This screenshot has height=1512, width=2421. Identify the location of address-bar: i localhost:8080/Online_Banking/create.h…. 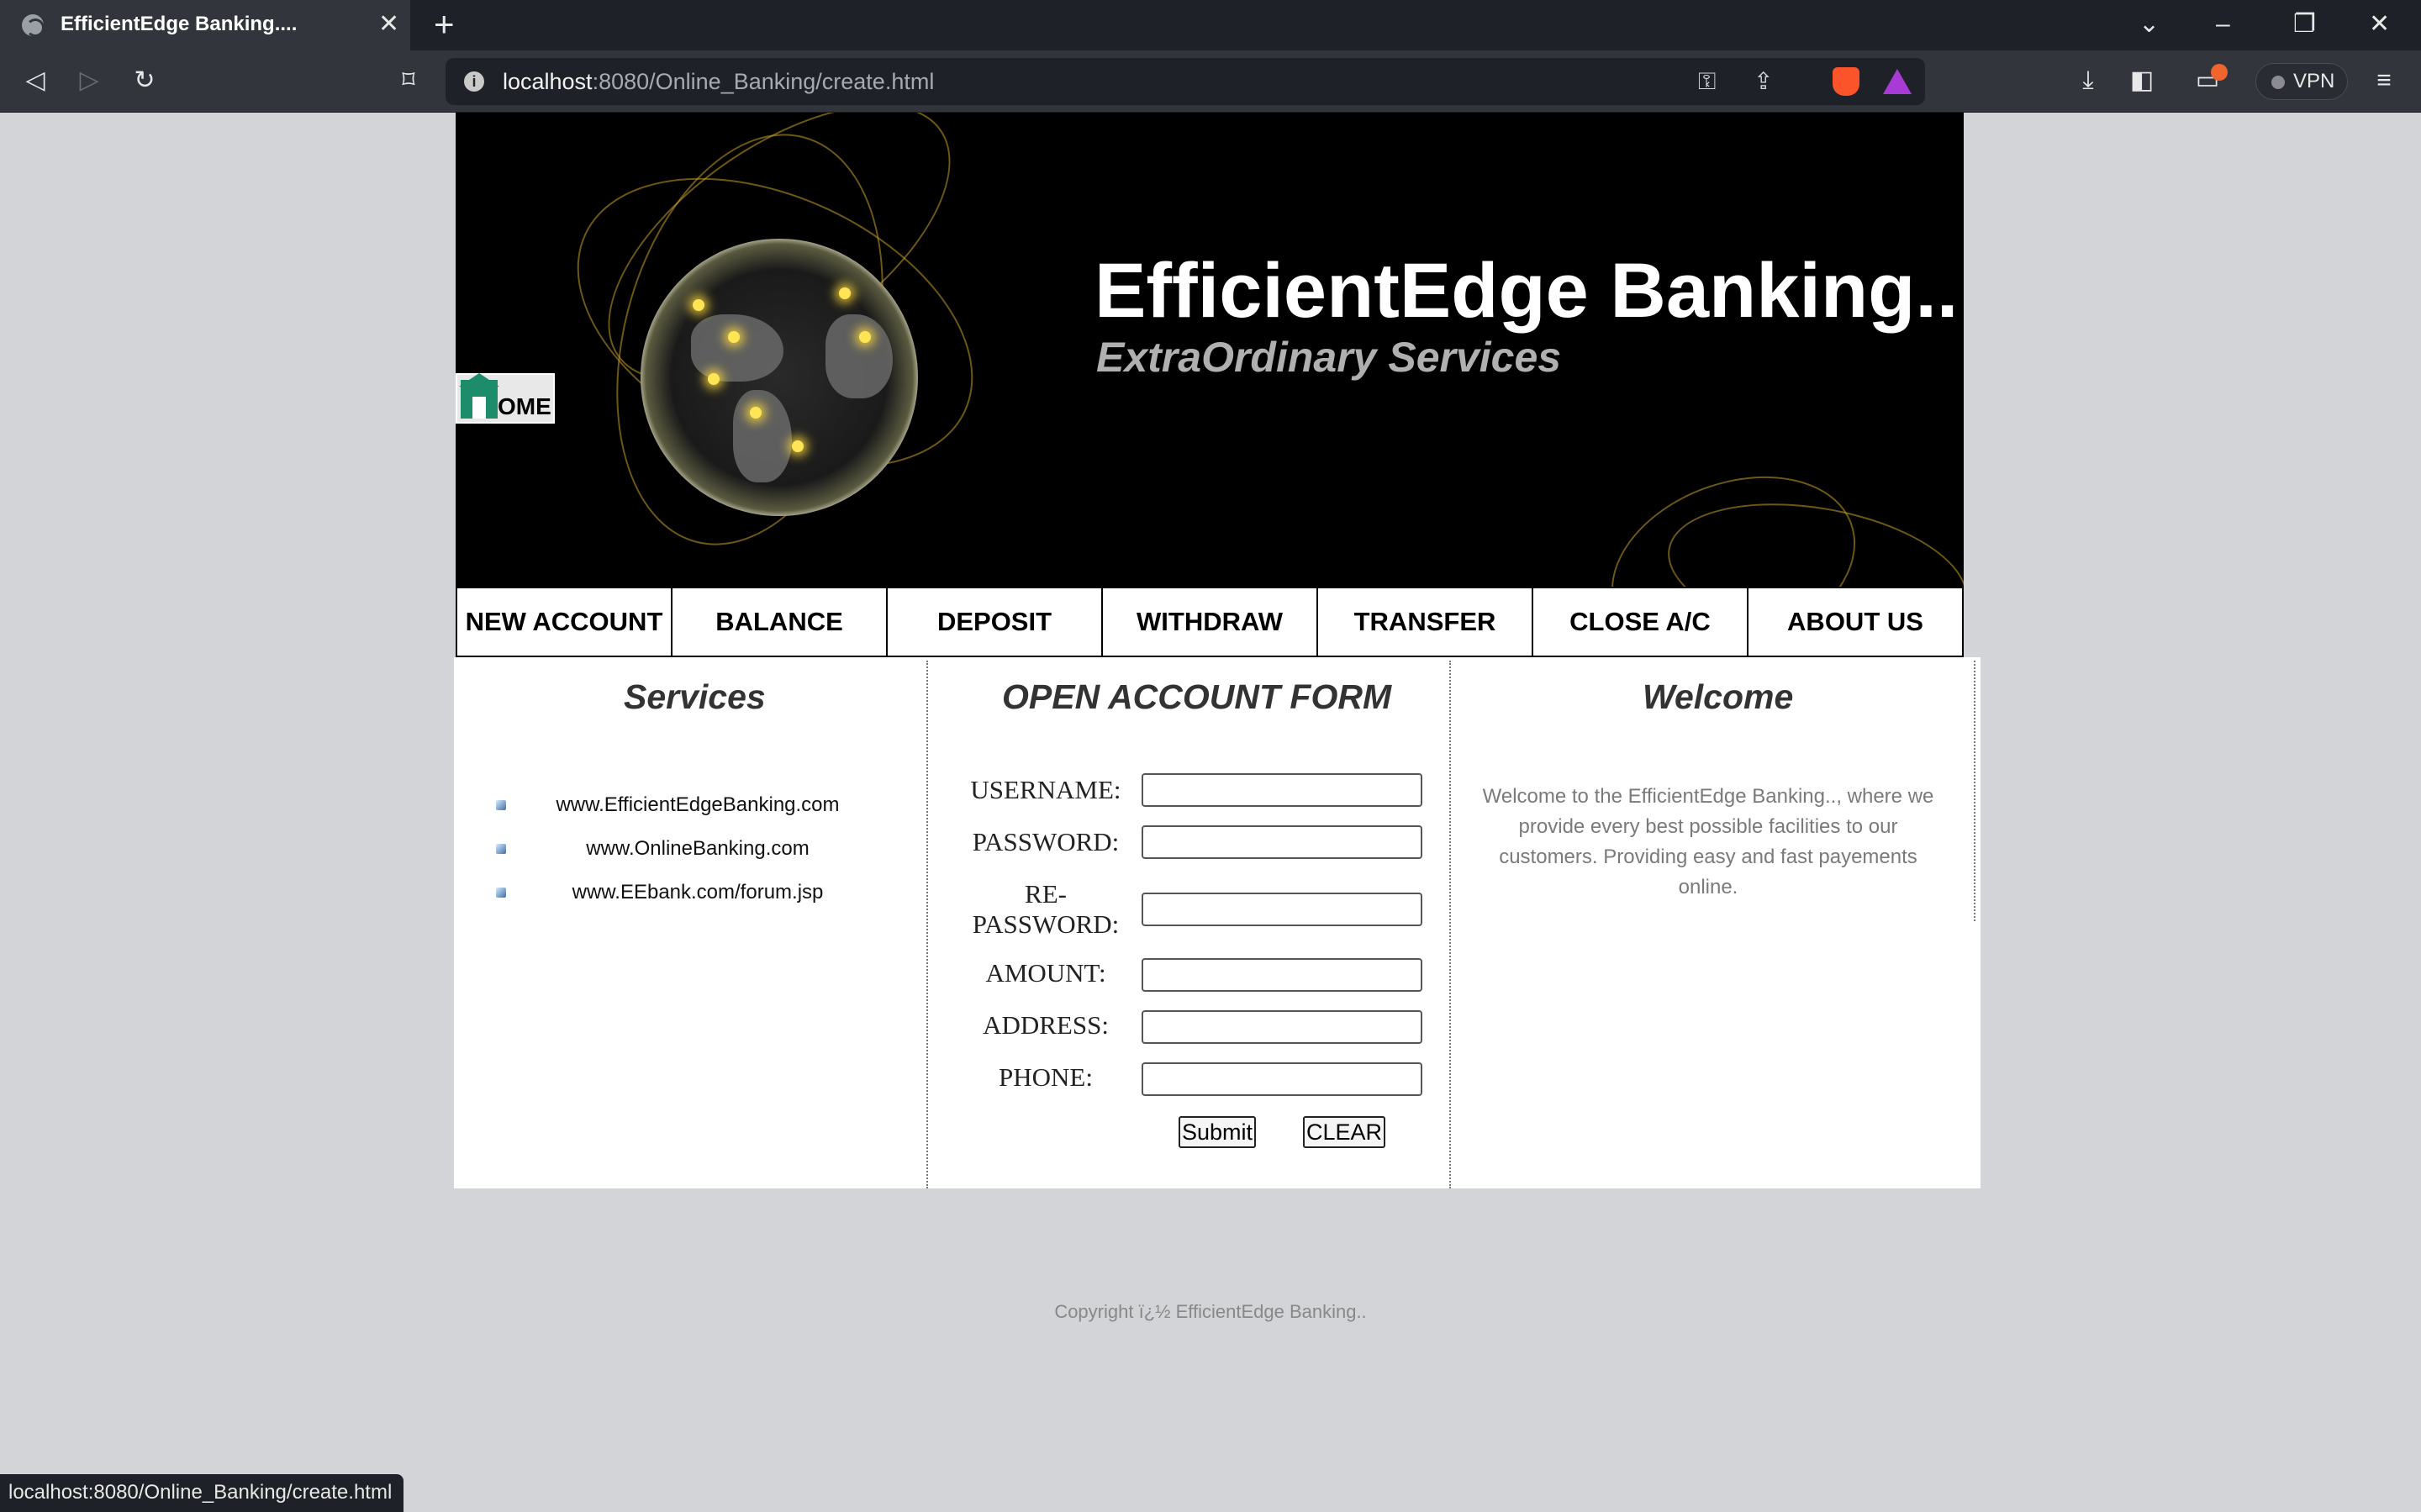
(1185, 82).